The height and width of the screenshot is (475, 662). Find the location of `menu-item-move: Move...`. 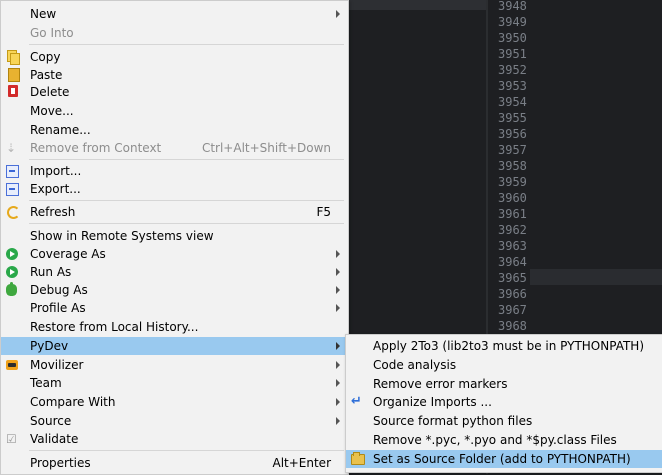

menu-item-move: Move... is located at coordinates (174, 111).